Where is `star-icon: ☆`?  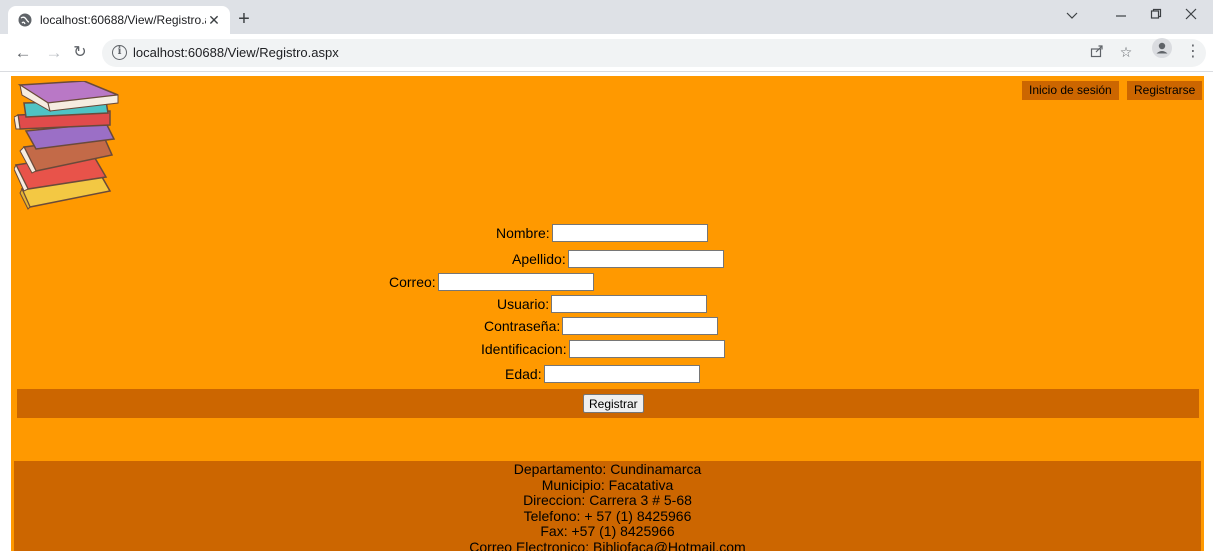 star-icon: ☆ is located at coordinates (1126, 52).